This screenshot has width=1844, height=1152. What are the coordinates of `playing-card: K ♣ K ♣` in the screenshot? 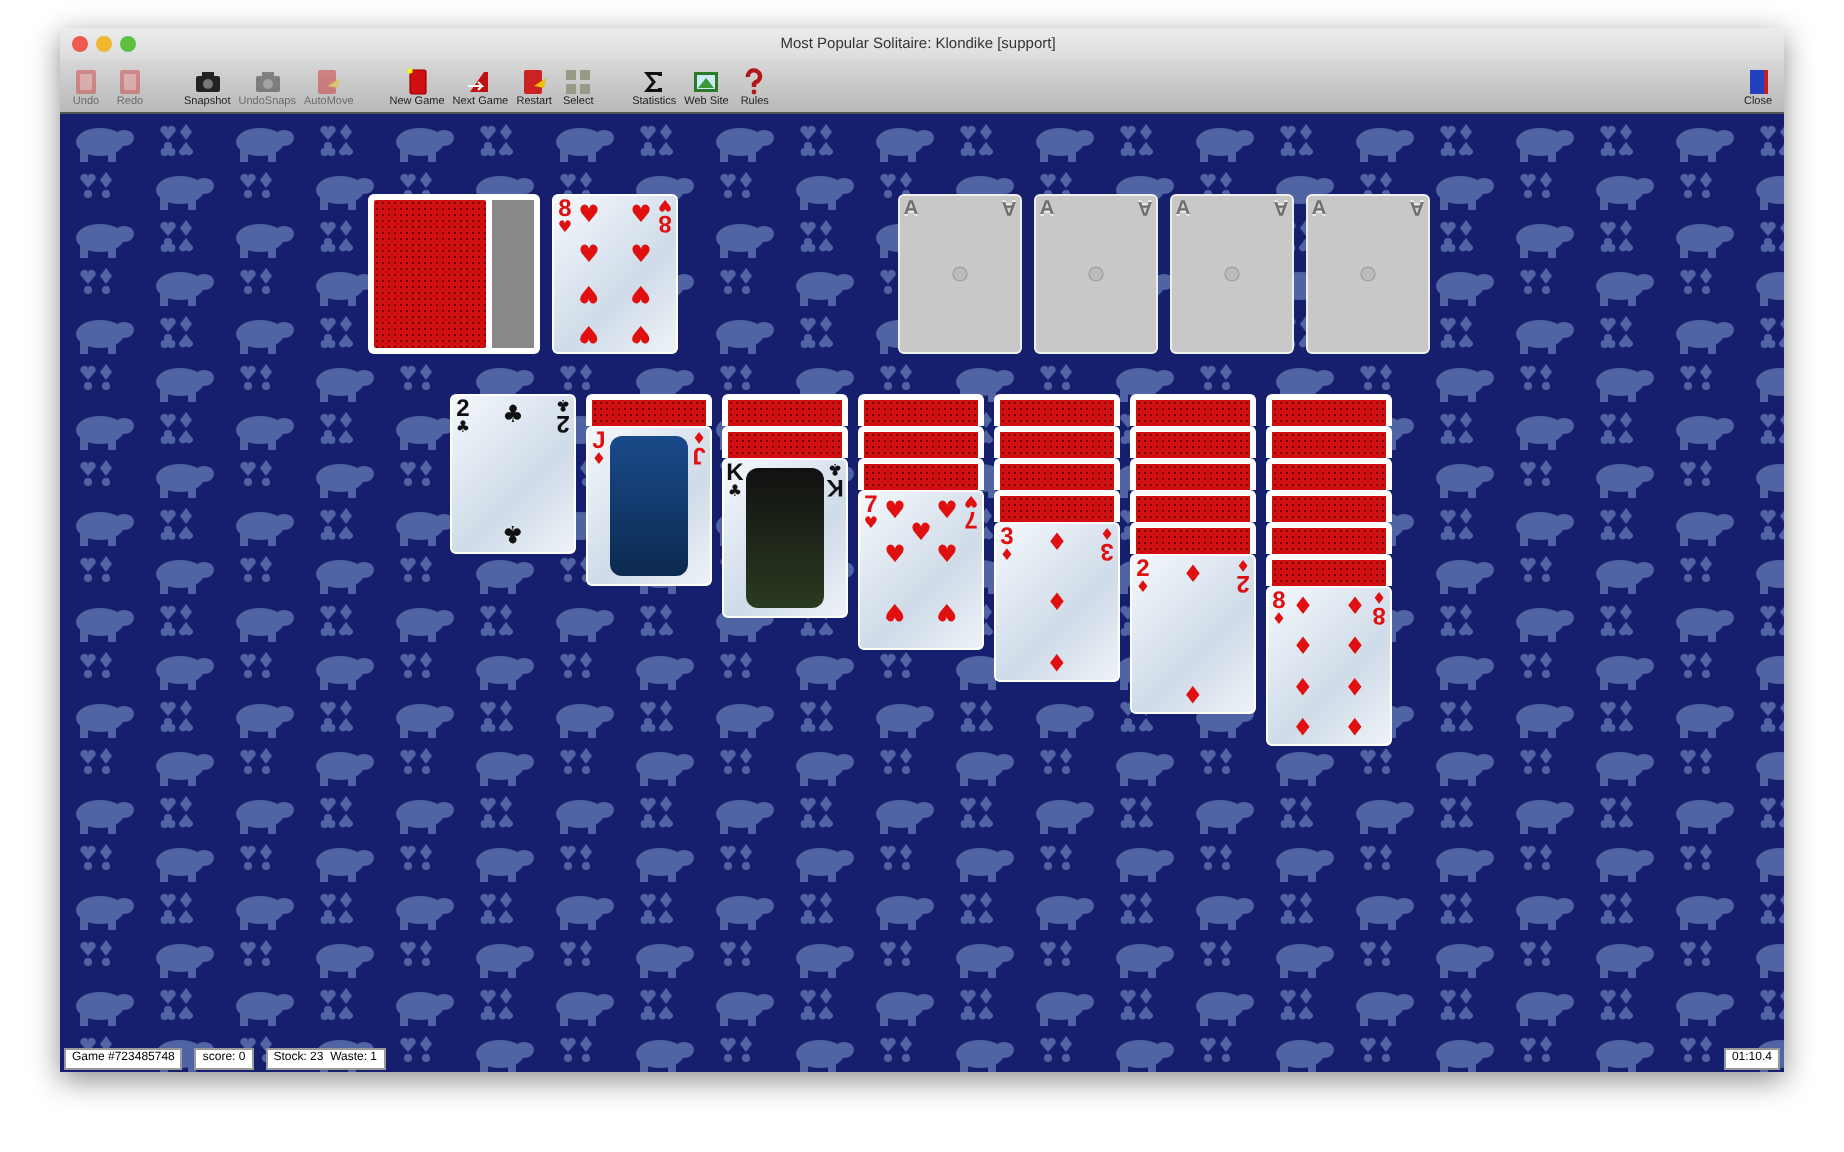 It's located at (785, 538).